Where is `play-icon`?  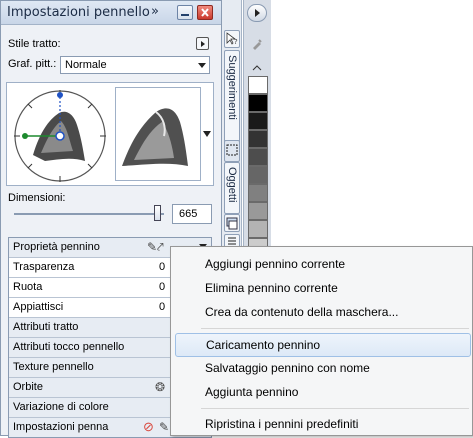 play-icon is located at coordinates (257, 13).